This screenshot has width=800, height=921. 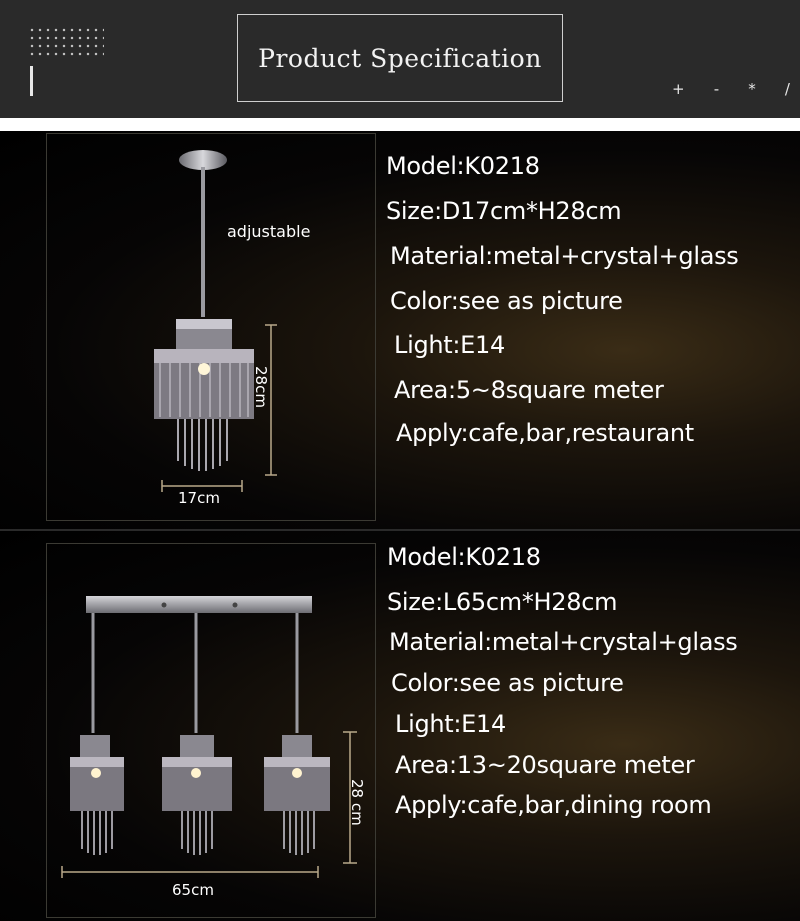 I want to click on header-banner: Product Specification + - * /, so click(x=400, y=59).